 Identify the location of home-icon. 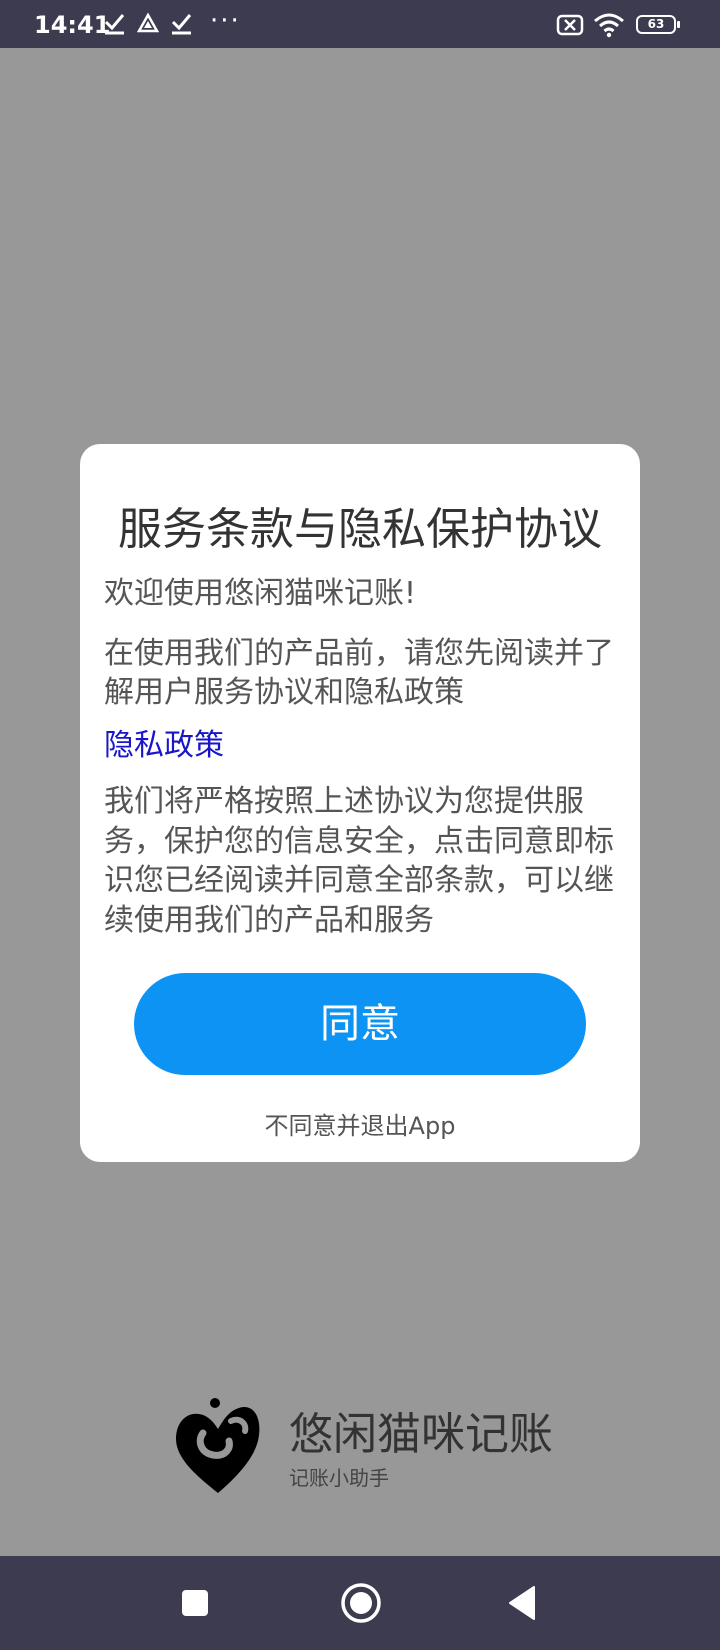
(361, 1603).